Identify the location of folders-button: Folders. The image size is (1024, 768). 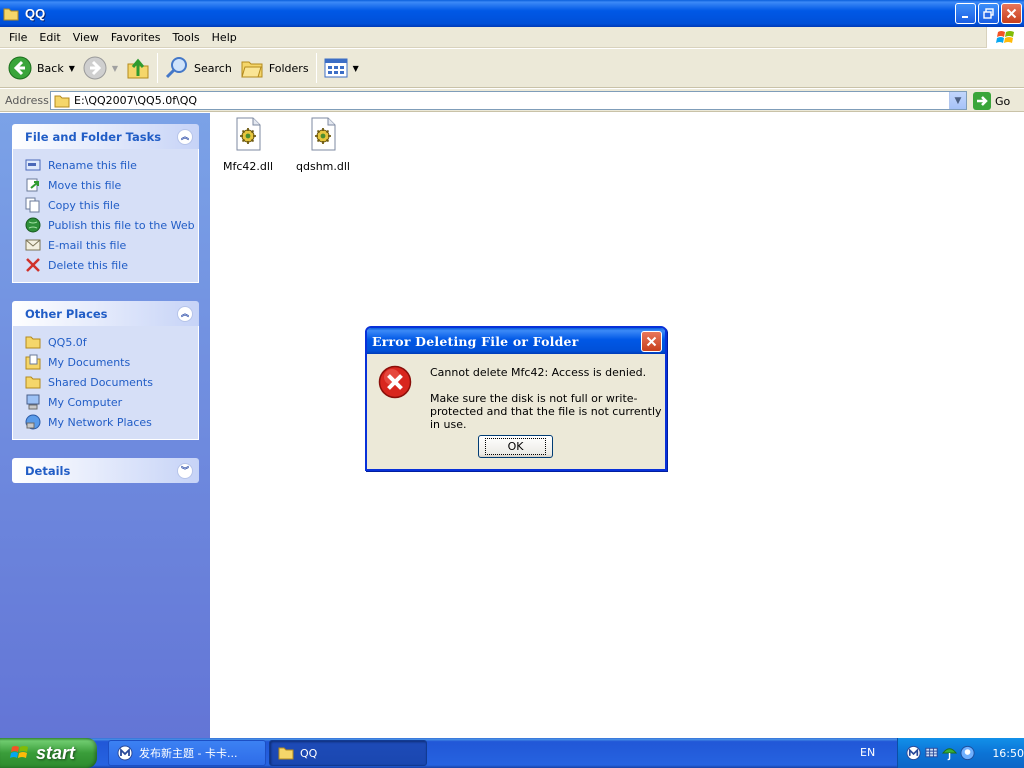
(274, 68).